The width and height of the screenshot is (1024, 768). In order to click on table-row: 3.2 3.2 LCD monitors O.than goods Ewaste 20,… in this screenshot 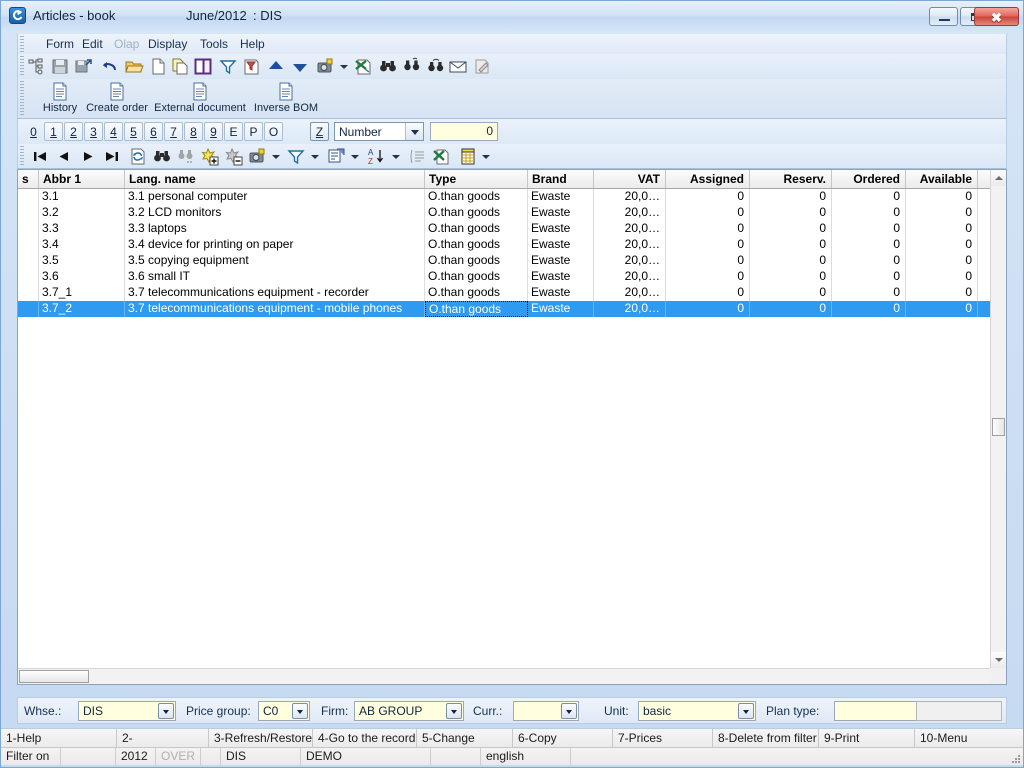, I will do `click(504, 213)`.